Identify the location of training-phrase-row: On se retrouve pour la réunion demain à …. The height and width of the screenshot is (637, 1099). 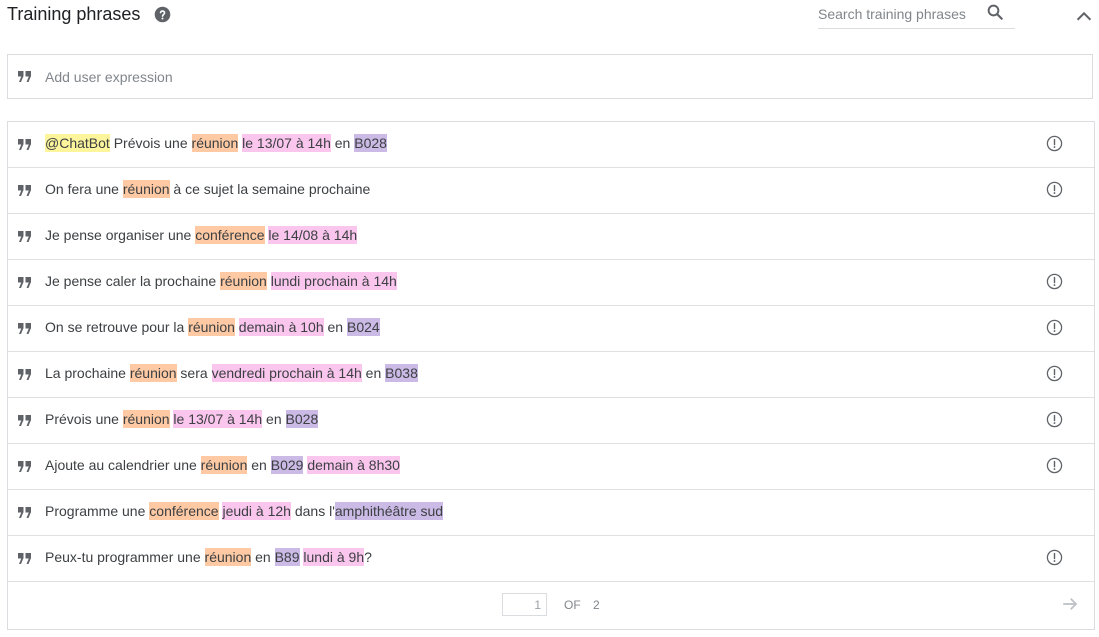
(551, 329).